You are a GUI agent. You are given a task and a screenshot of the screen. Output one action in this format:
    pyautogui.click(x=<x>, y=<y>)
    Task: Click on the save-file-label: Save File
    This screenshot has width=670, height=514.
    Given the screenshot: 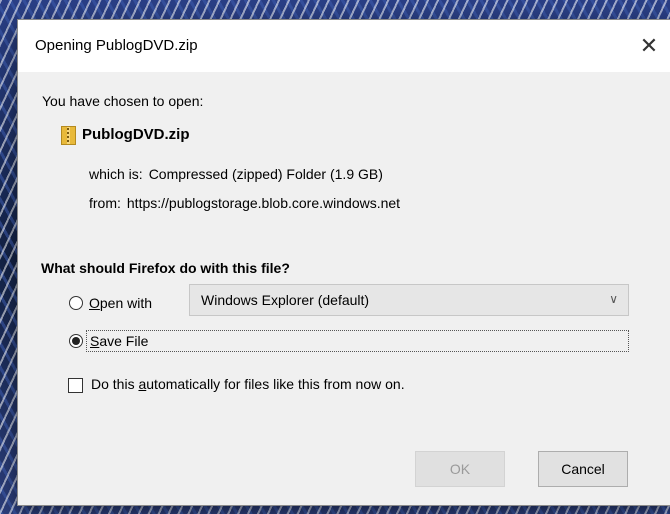 What is the action you would take?
    pyautogui.click(x=119, y=341)
    